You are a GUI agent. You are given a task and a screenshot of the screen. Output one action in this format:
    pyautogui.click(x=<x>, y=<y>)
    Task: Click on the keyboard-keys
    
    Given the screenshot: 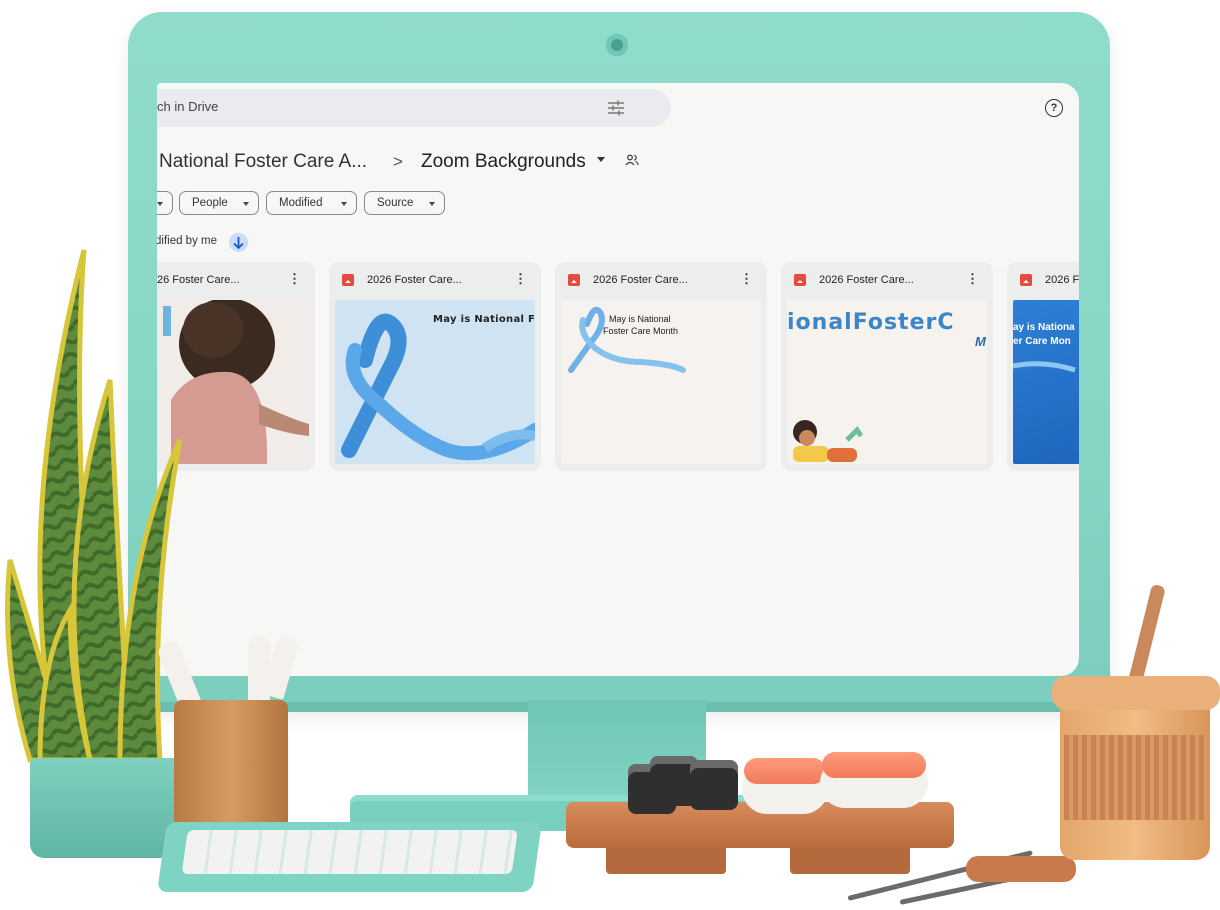 What is the action you would take?
    pyautogui.click(x=349, y=852)
    